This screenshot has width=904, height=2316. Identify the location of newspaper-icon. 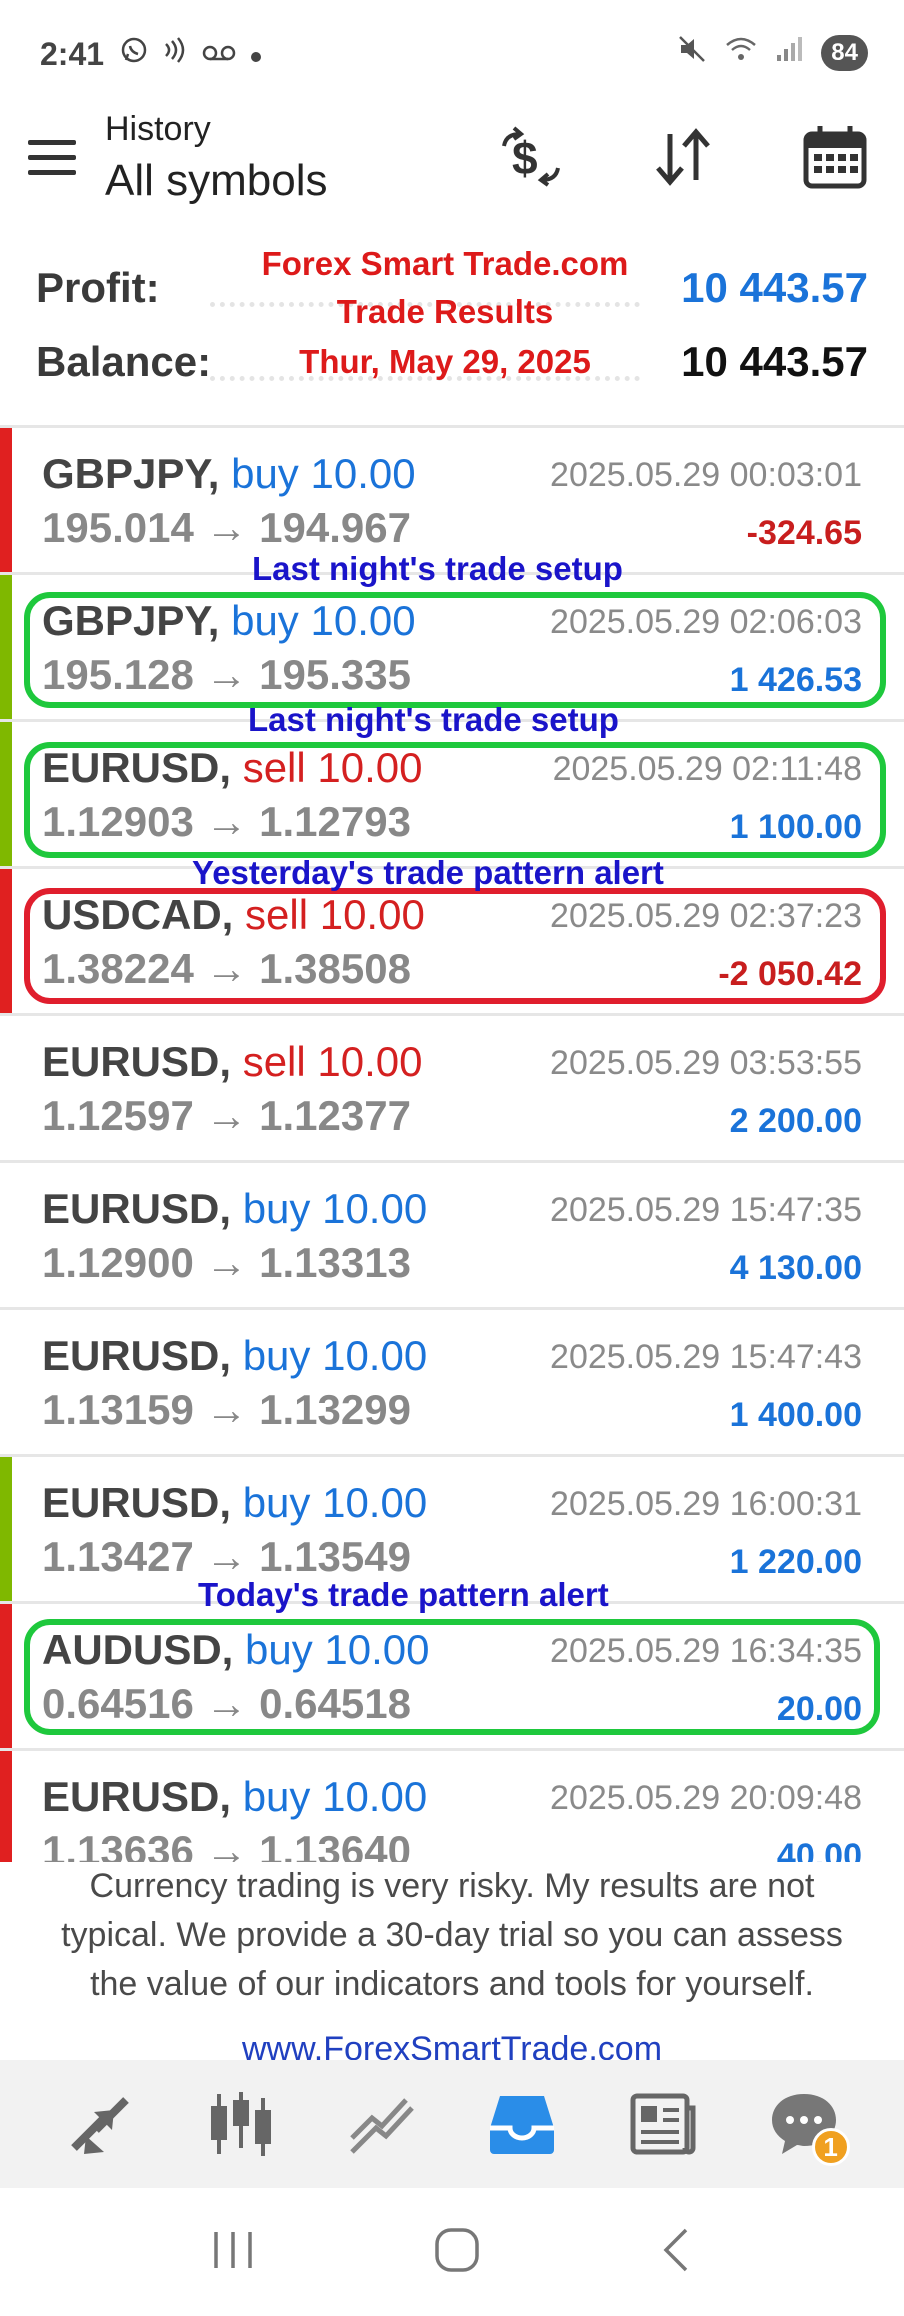
(663, 2124).